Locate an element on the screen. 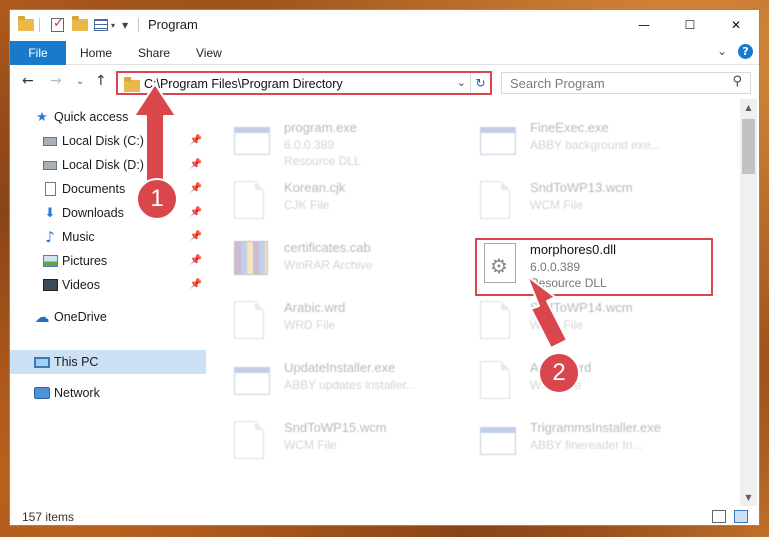 The image size is (769, 537). file-version: 6.0.0.389 is located at coordinates (309, 145).